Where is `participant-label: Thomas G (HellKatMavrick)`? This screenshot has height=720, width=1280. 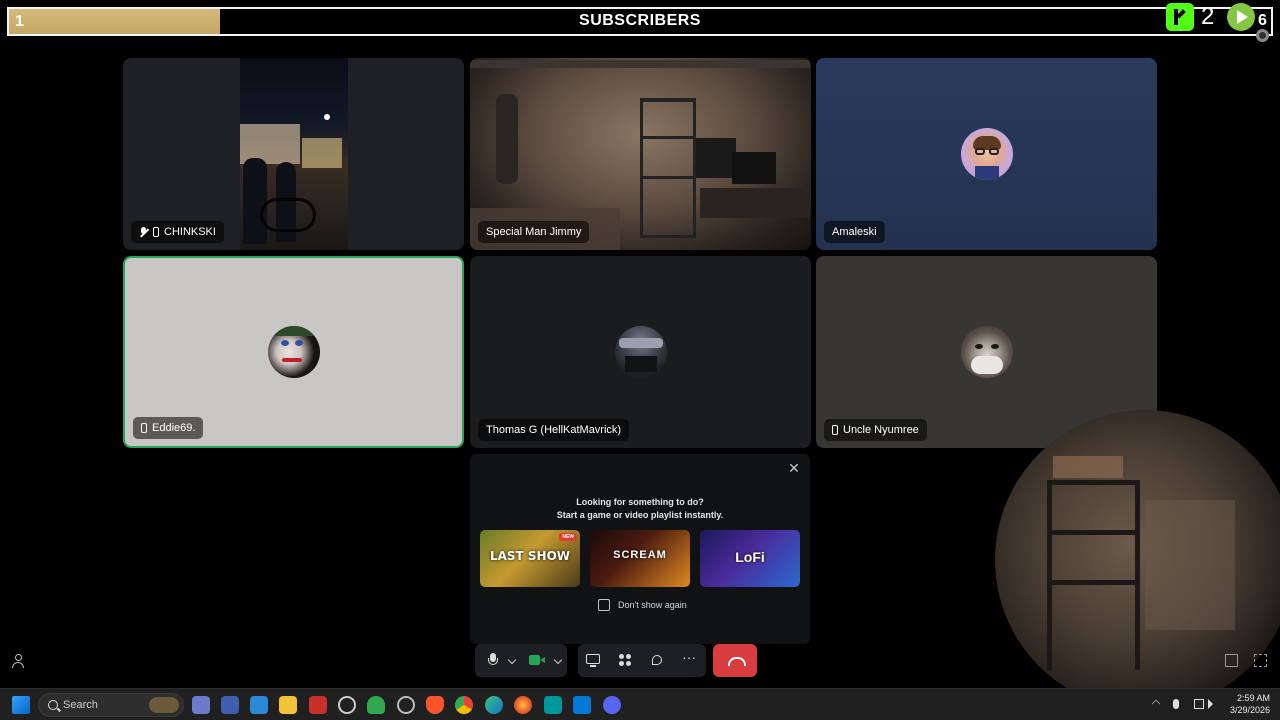
participant-label: Thomas G (HellKatMavrick) is located at coordinates (554, 430).